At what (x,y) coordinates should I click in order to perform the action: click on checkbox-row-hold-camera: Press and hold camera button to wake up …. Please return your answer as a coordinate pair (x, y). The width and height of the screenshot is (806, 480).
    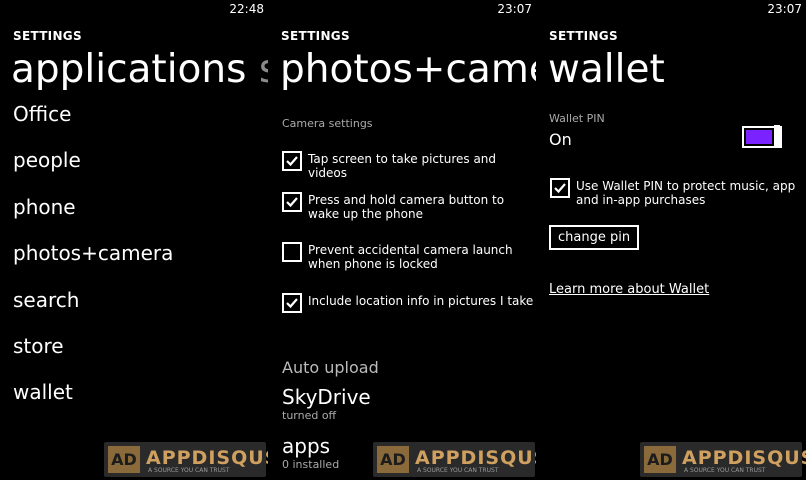
    Looking at the image, I should click on (407, 208).